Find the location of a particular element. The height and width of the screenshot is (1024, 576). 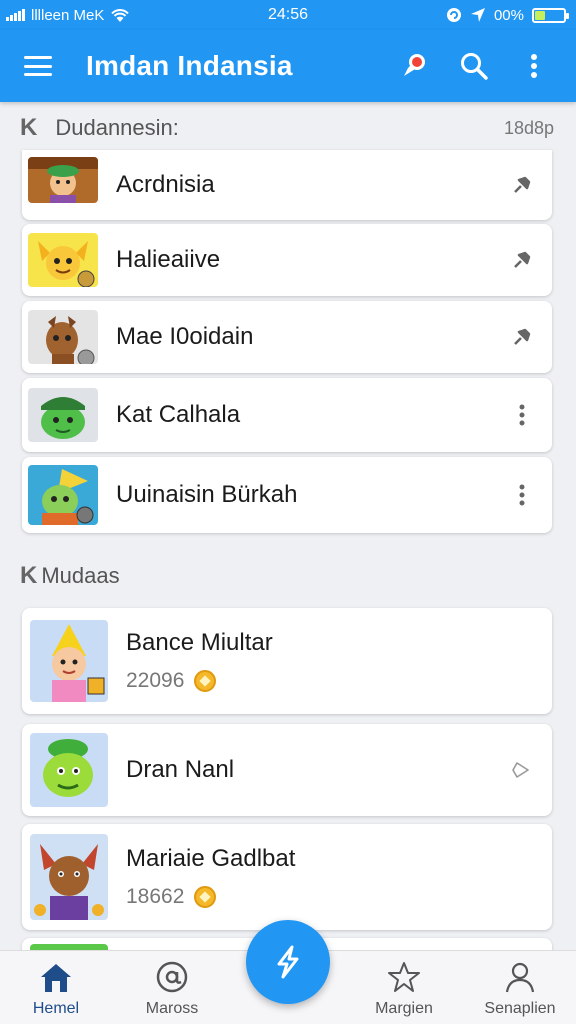

wifi-icon is located at coordinates (120, 15).